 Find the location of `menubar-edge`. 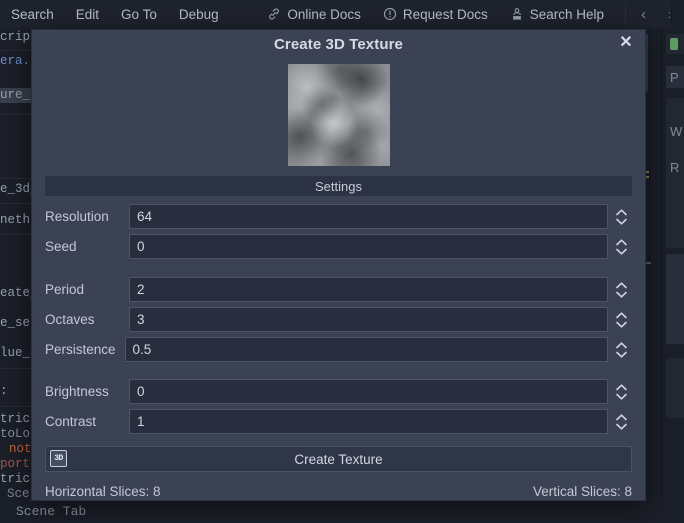

menubar-edge is located at coordinates (677, 14).